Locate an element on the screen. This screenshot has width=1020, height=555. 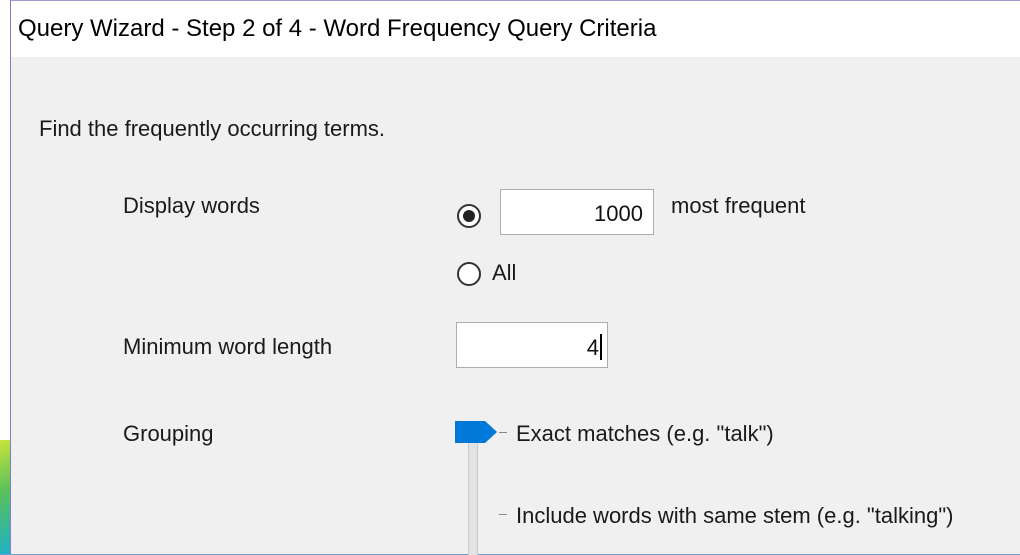
word-count-value: 1000 is located at coordinates (618, 213).